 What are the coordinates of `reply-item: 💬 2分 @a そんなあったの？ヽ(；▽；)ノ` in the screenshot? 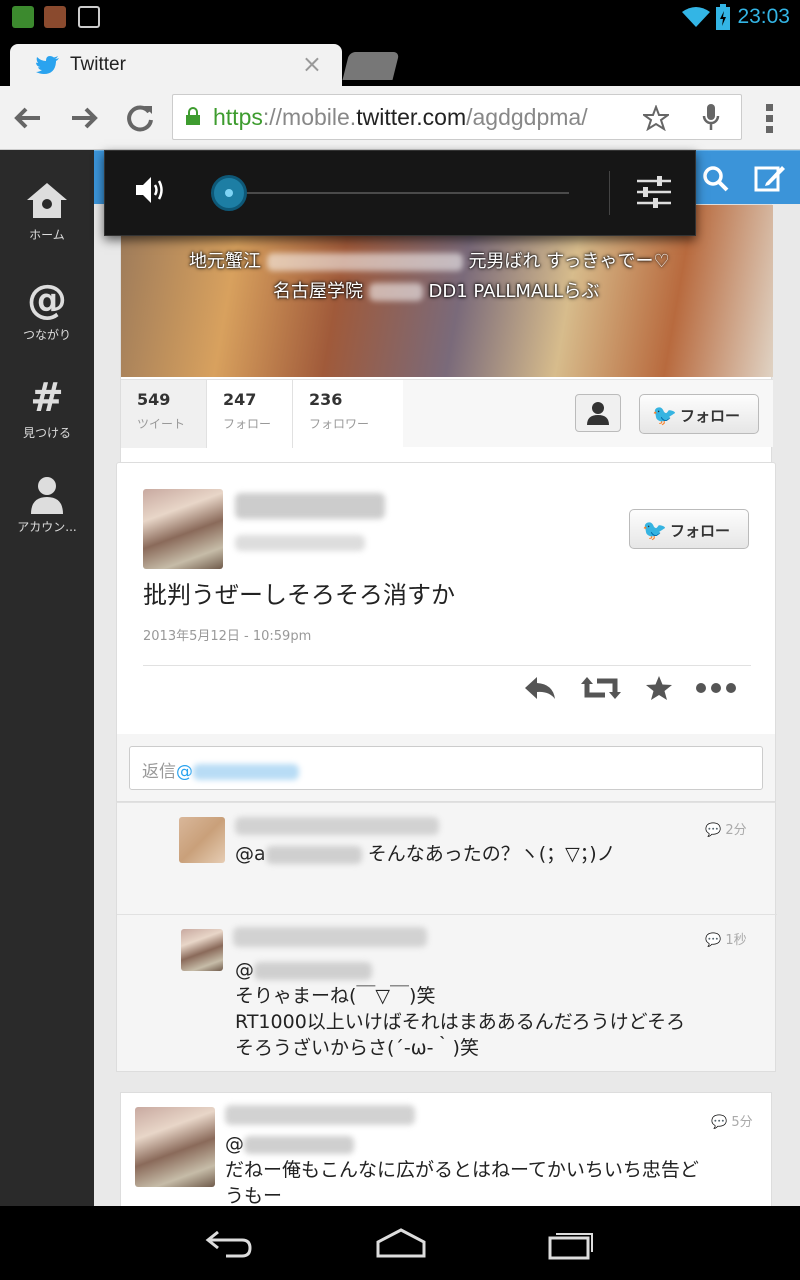 It's located at (447, 859).